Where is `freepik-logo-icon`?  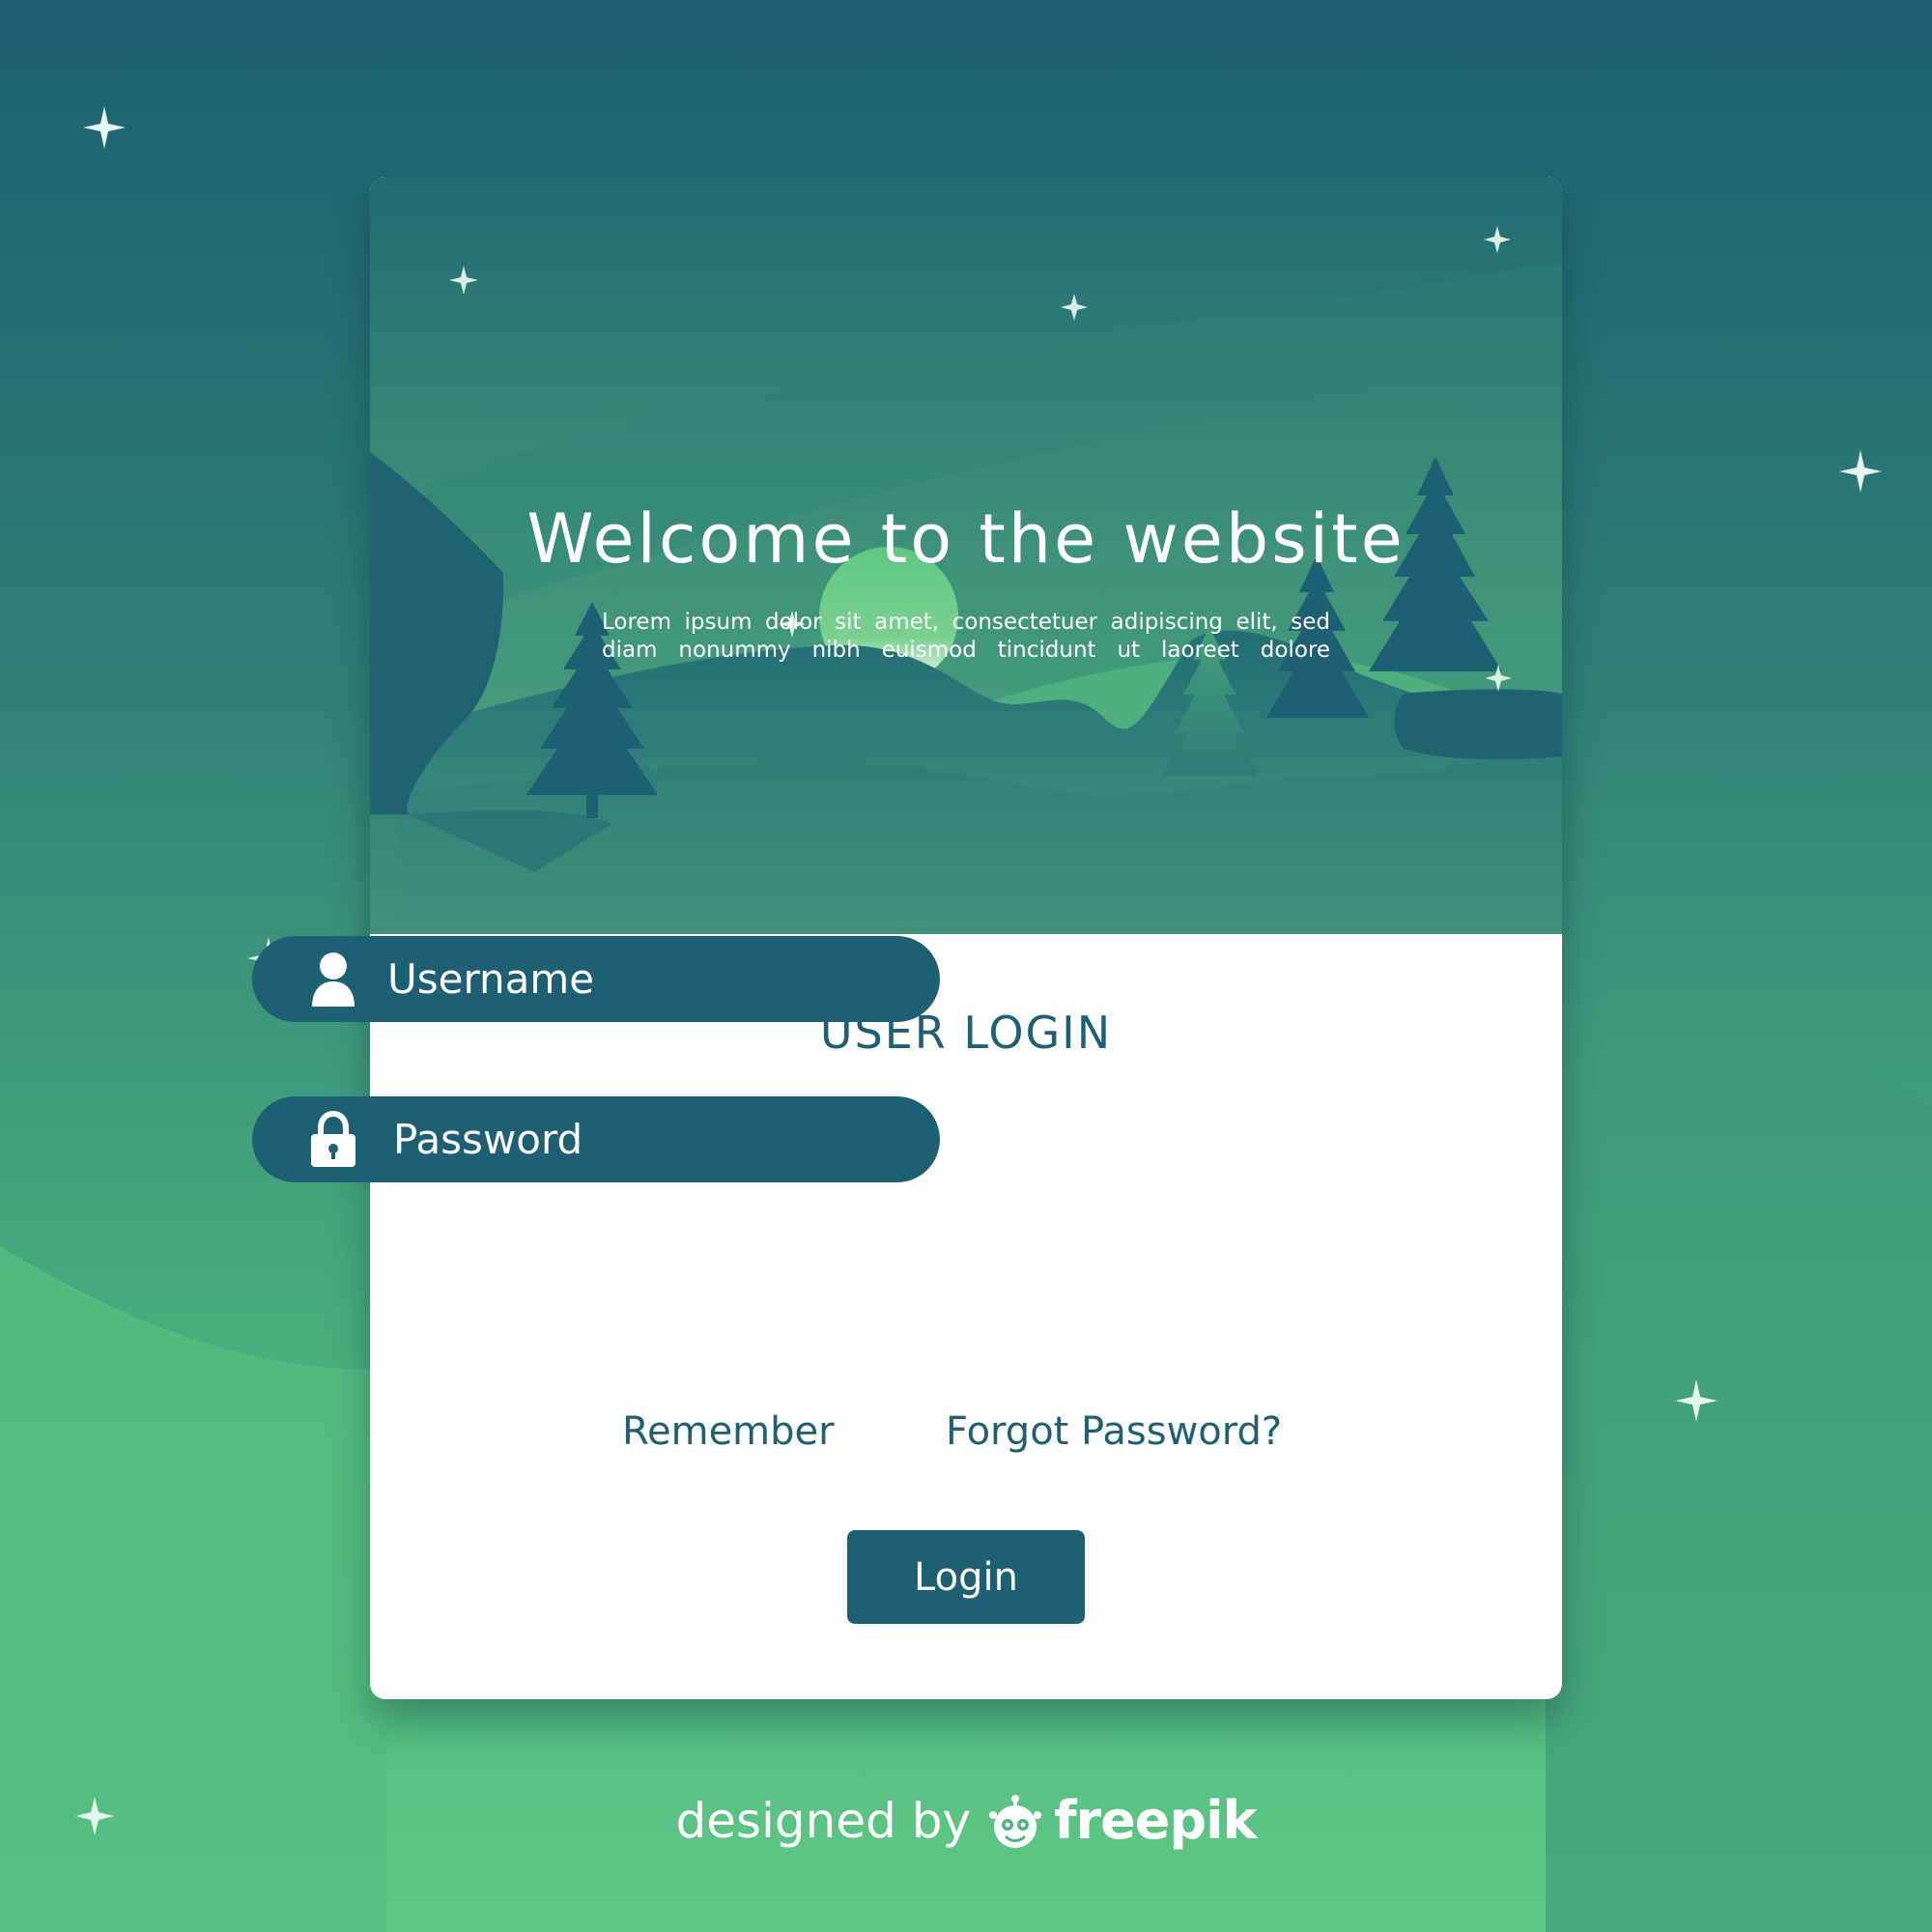 freepik-logo-icon is located at coordinates (1015, 1821).